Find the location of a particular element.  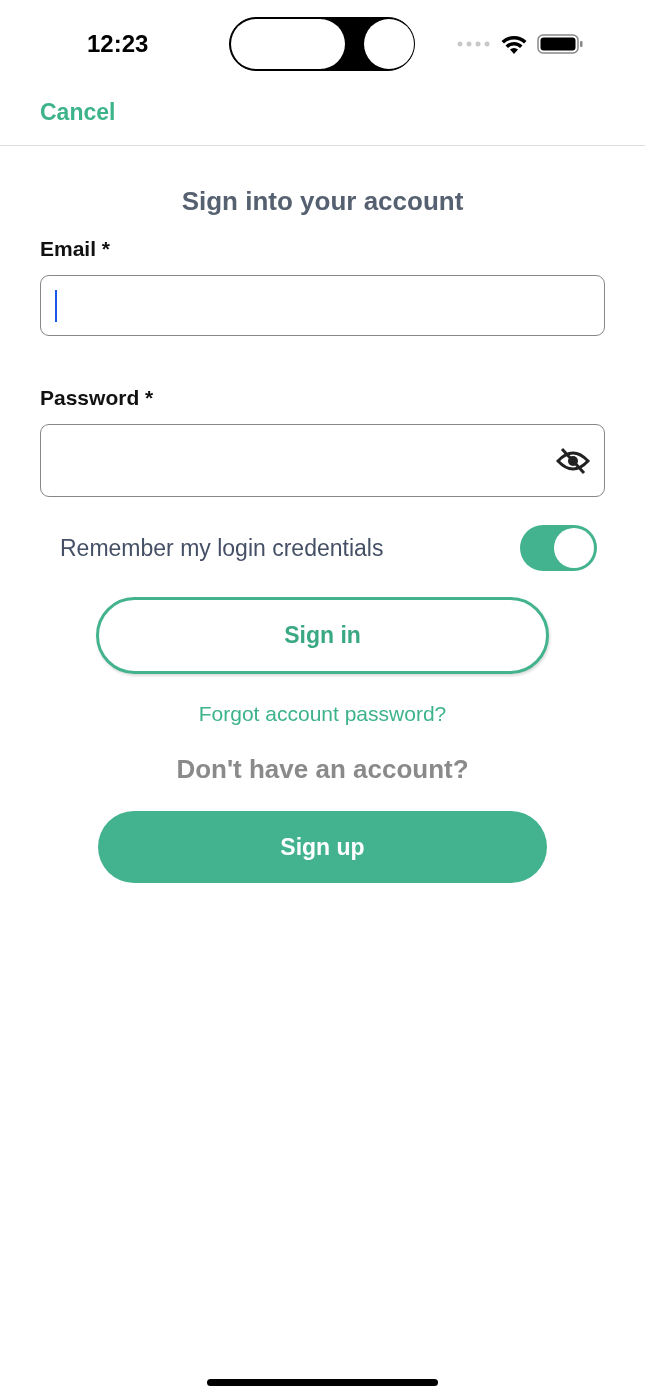

status-time: 12:23 is located at coordinates (118, 44).